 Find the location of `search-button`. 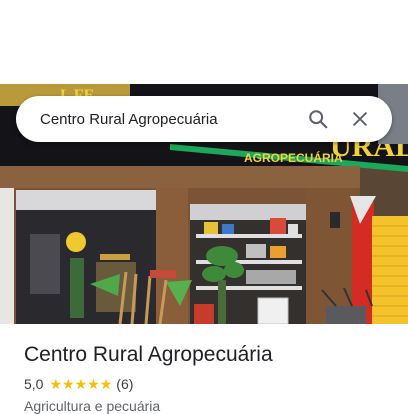

search-button is located at coordinates (318, 119).